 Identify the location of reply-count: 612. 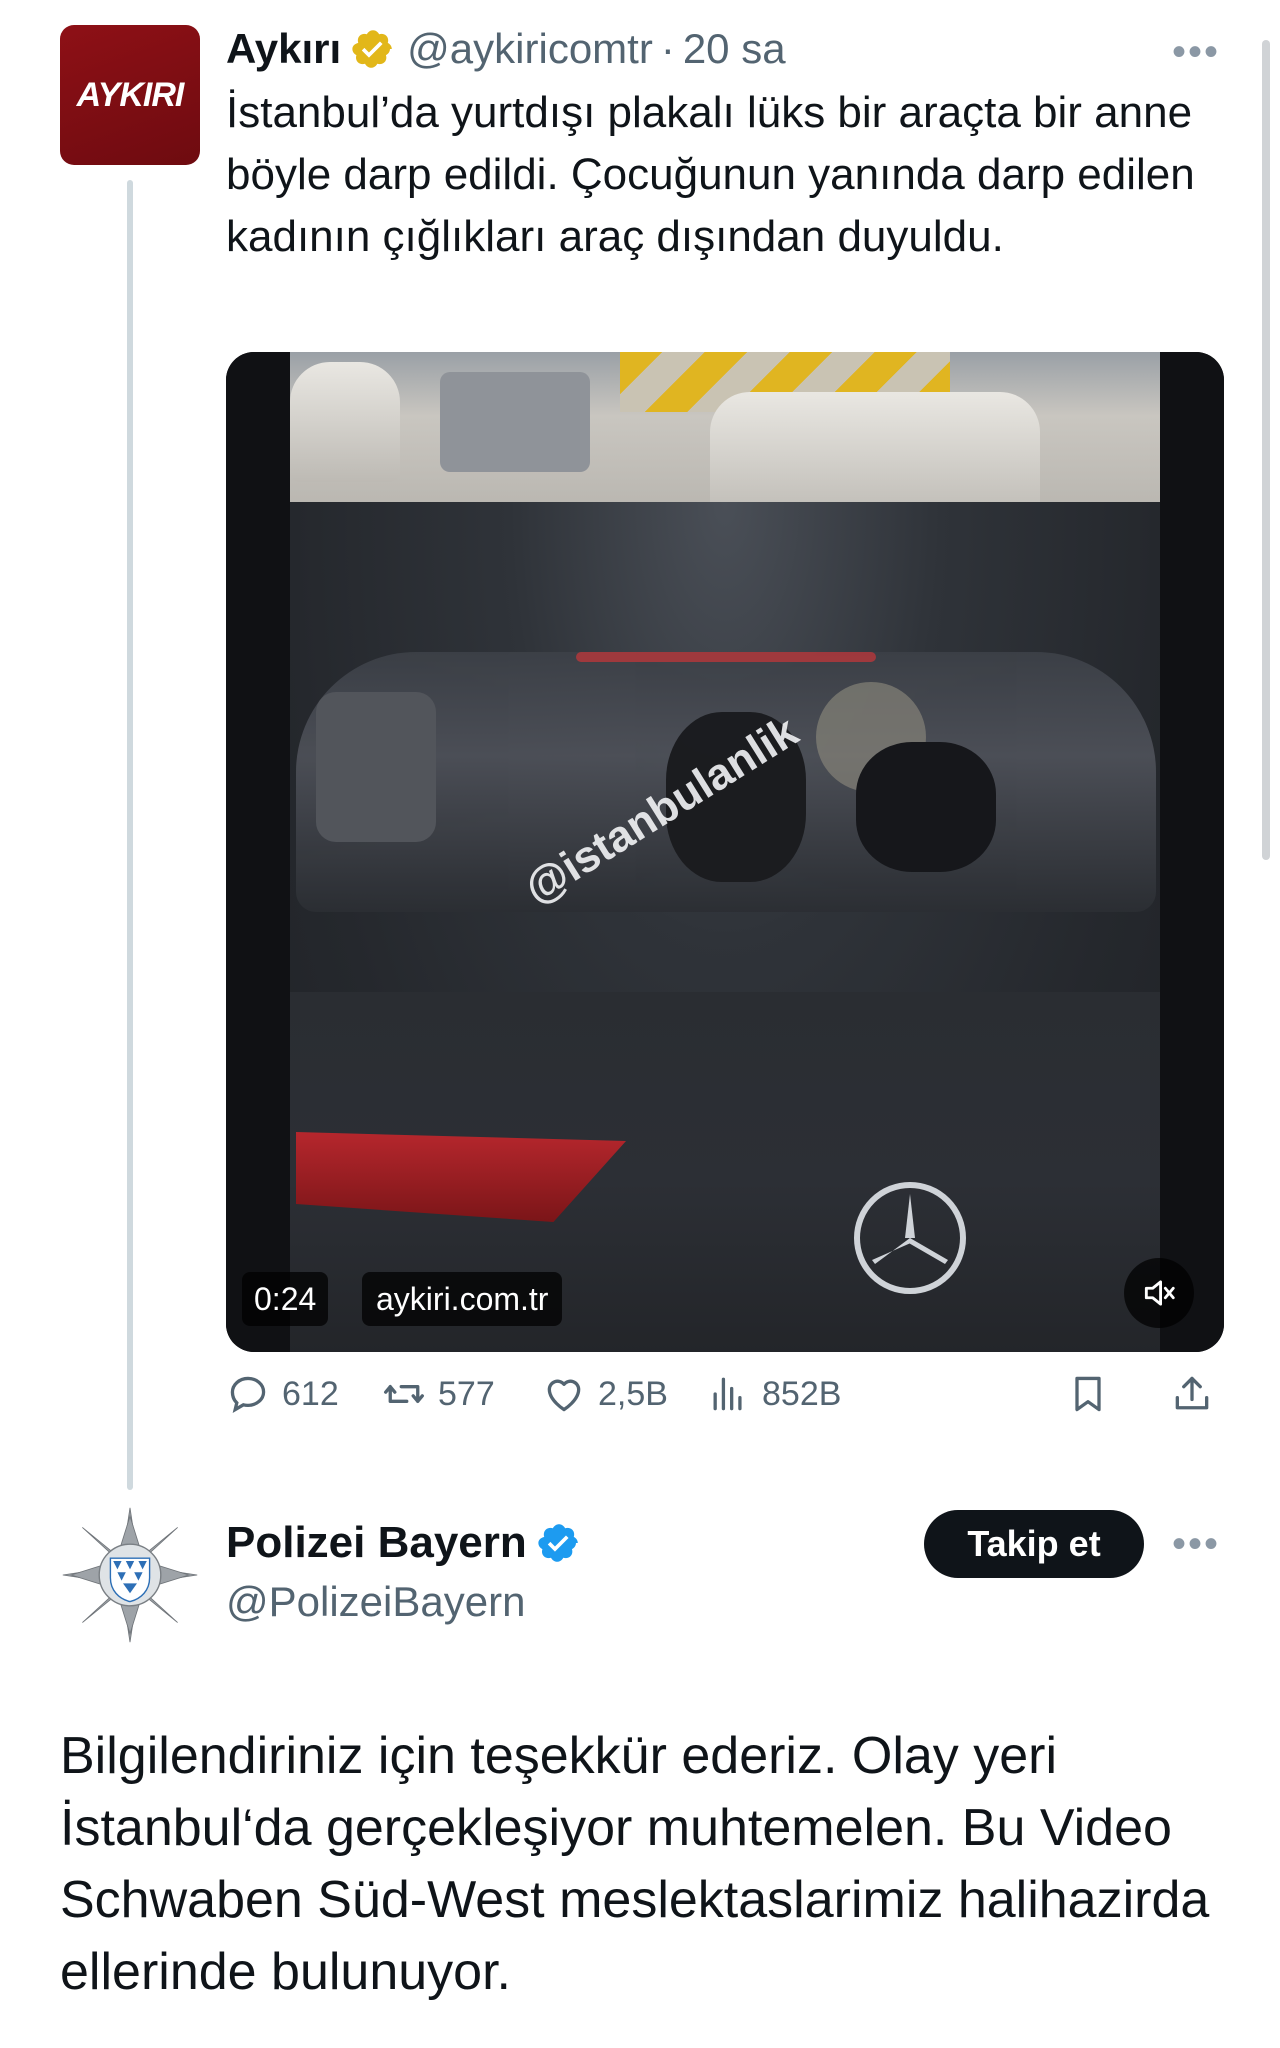
(310, 1393).